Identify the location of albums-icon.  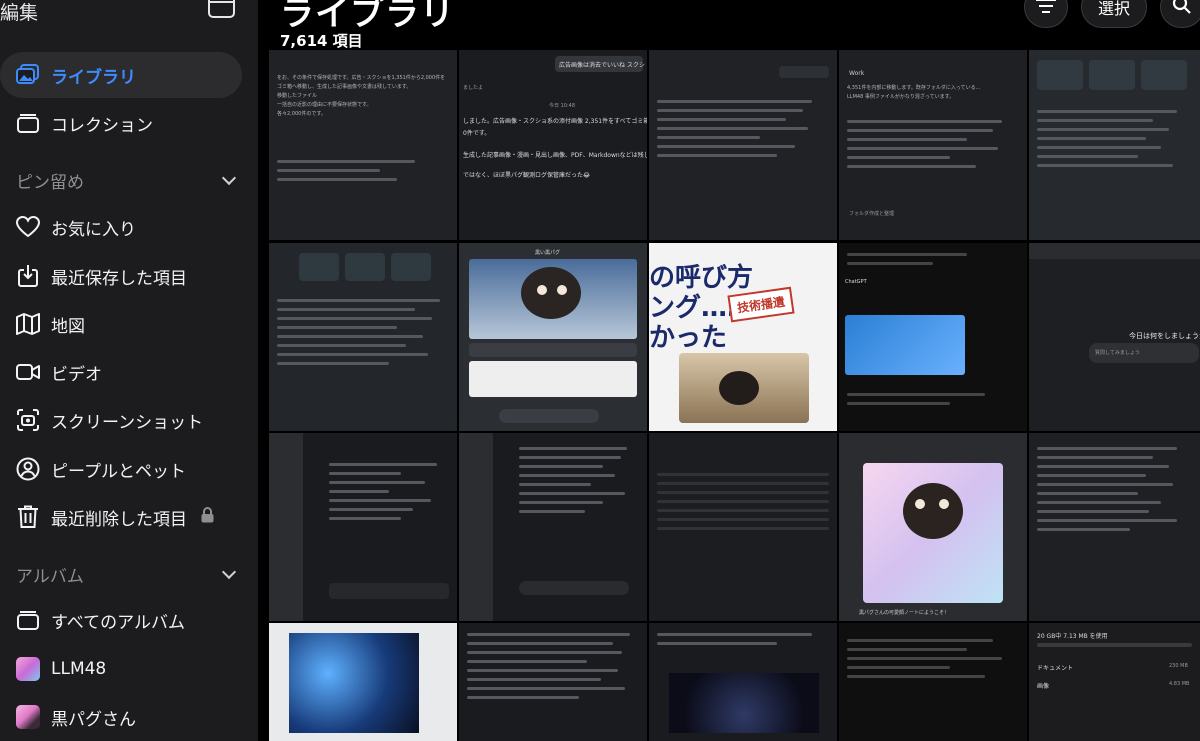
(28, 620).